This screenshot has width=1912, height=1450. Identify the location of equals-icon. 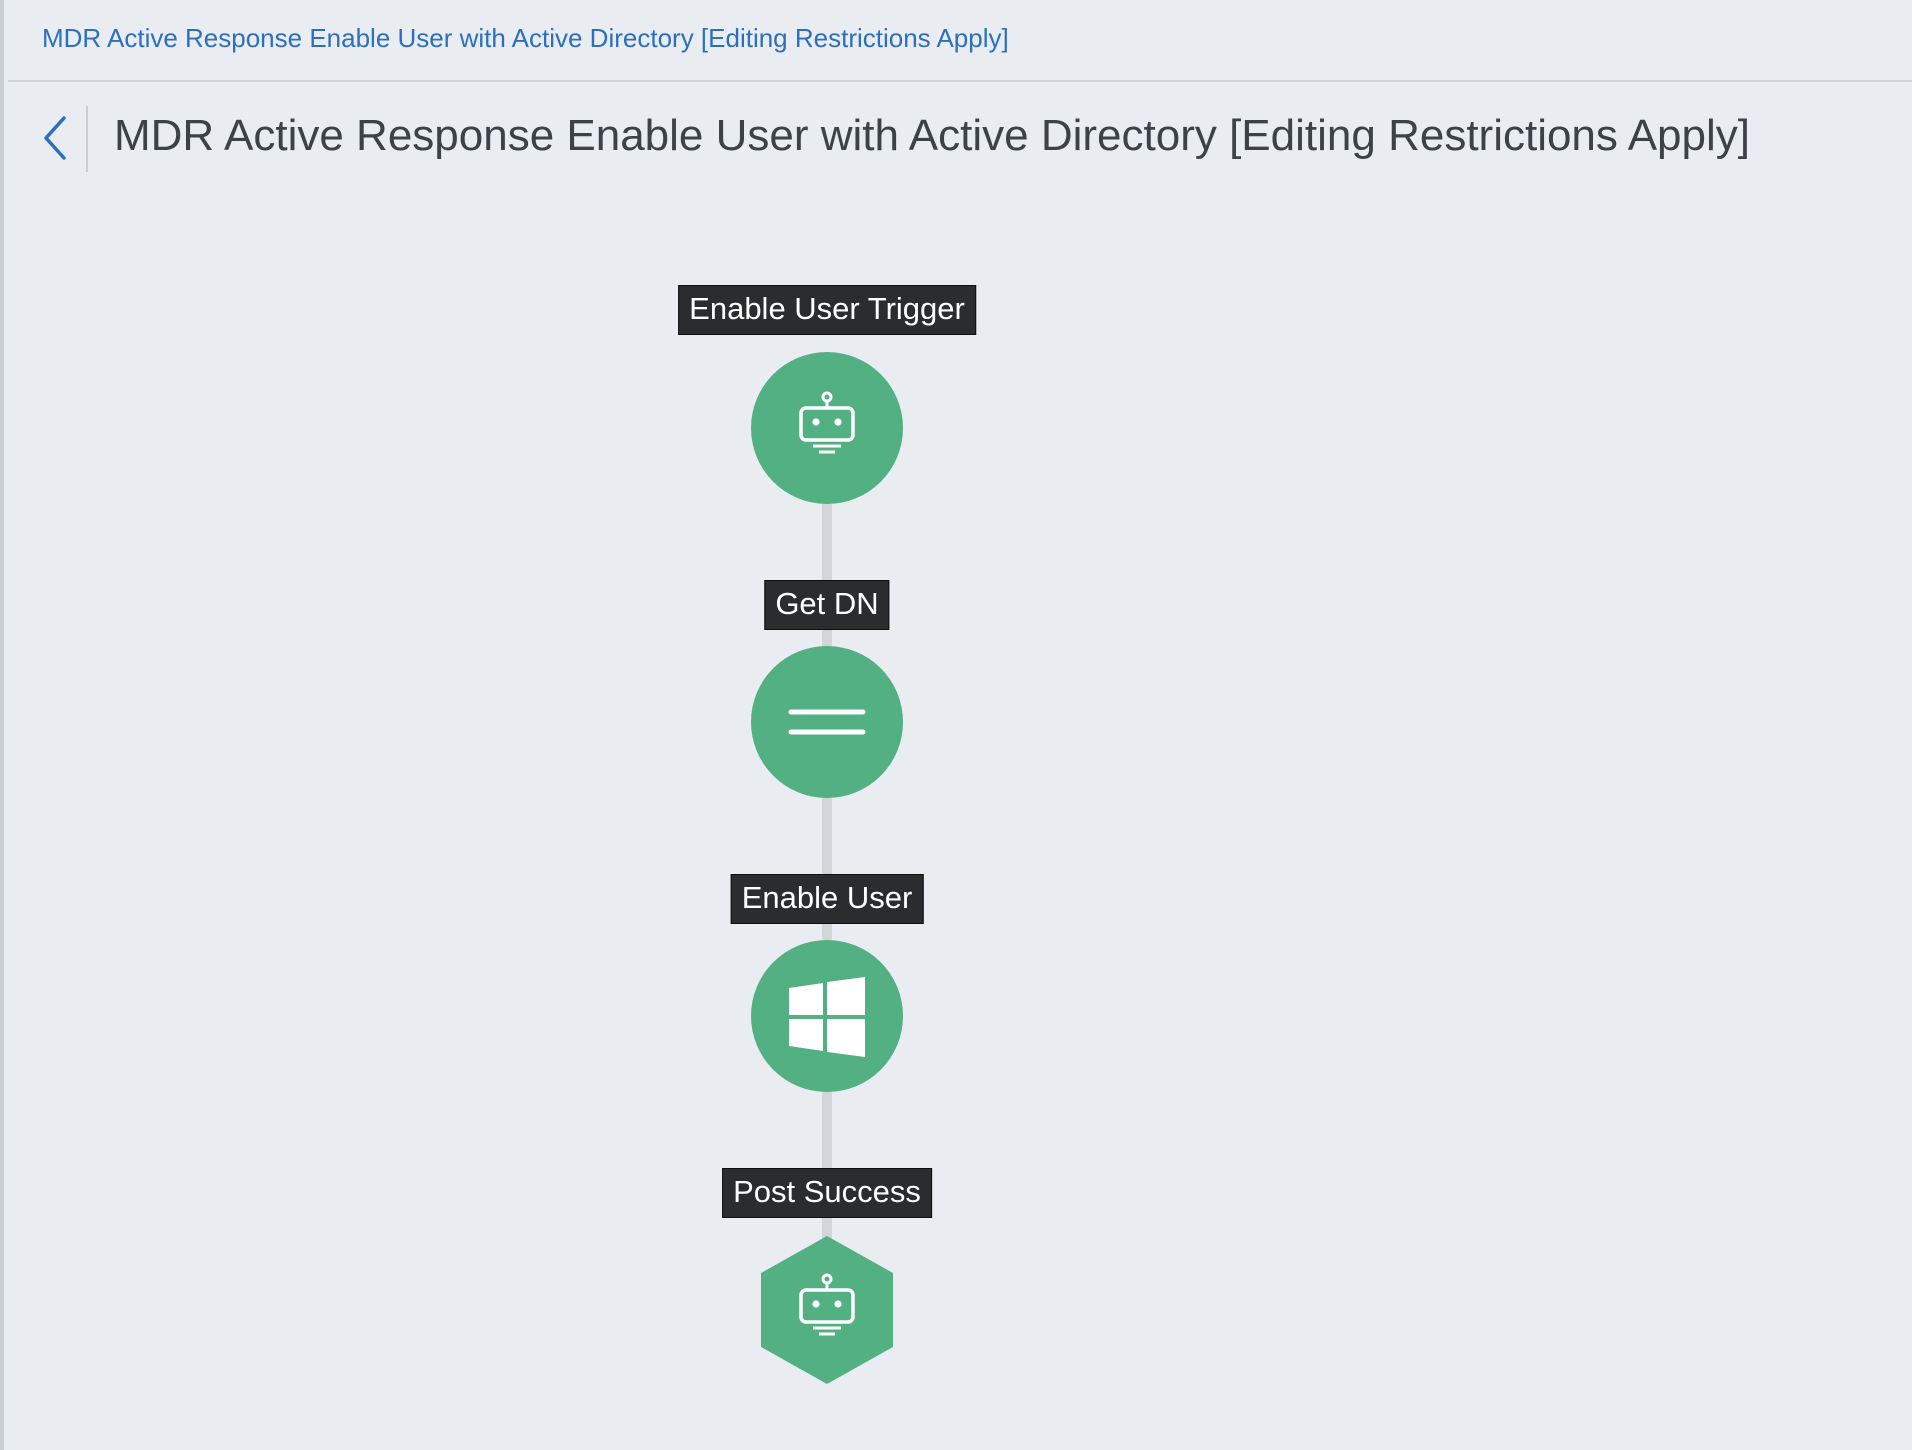
(827, 722).